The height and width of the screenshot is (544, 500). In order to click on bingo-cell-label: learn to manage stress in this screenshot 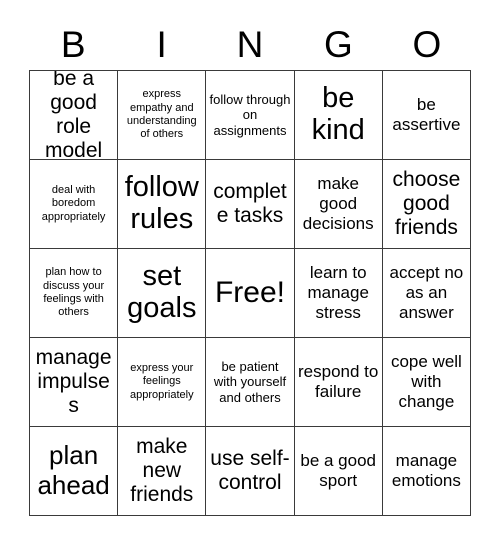, I will do `click(338, 292)`.